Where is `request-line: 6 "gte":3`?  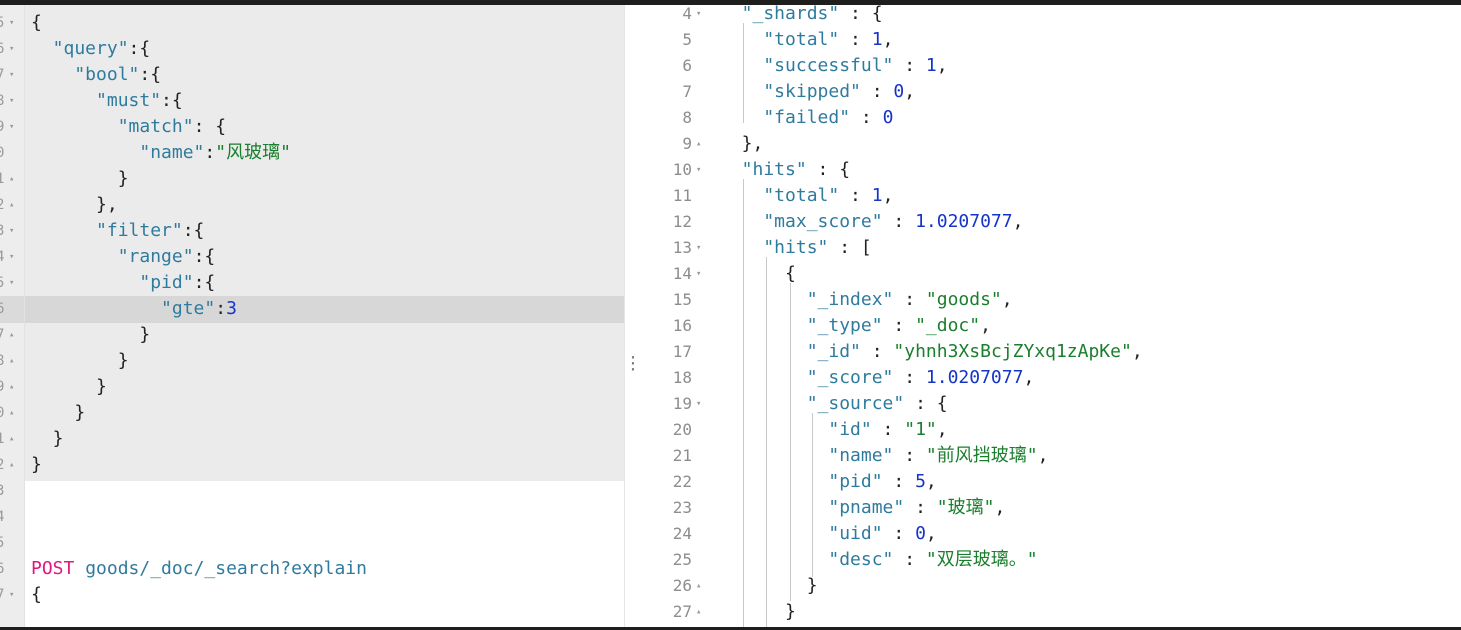
request-line: 6 "gte":3 is located at coordinates (312, 309).